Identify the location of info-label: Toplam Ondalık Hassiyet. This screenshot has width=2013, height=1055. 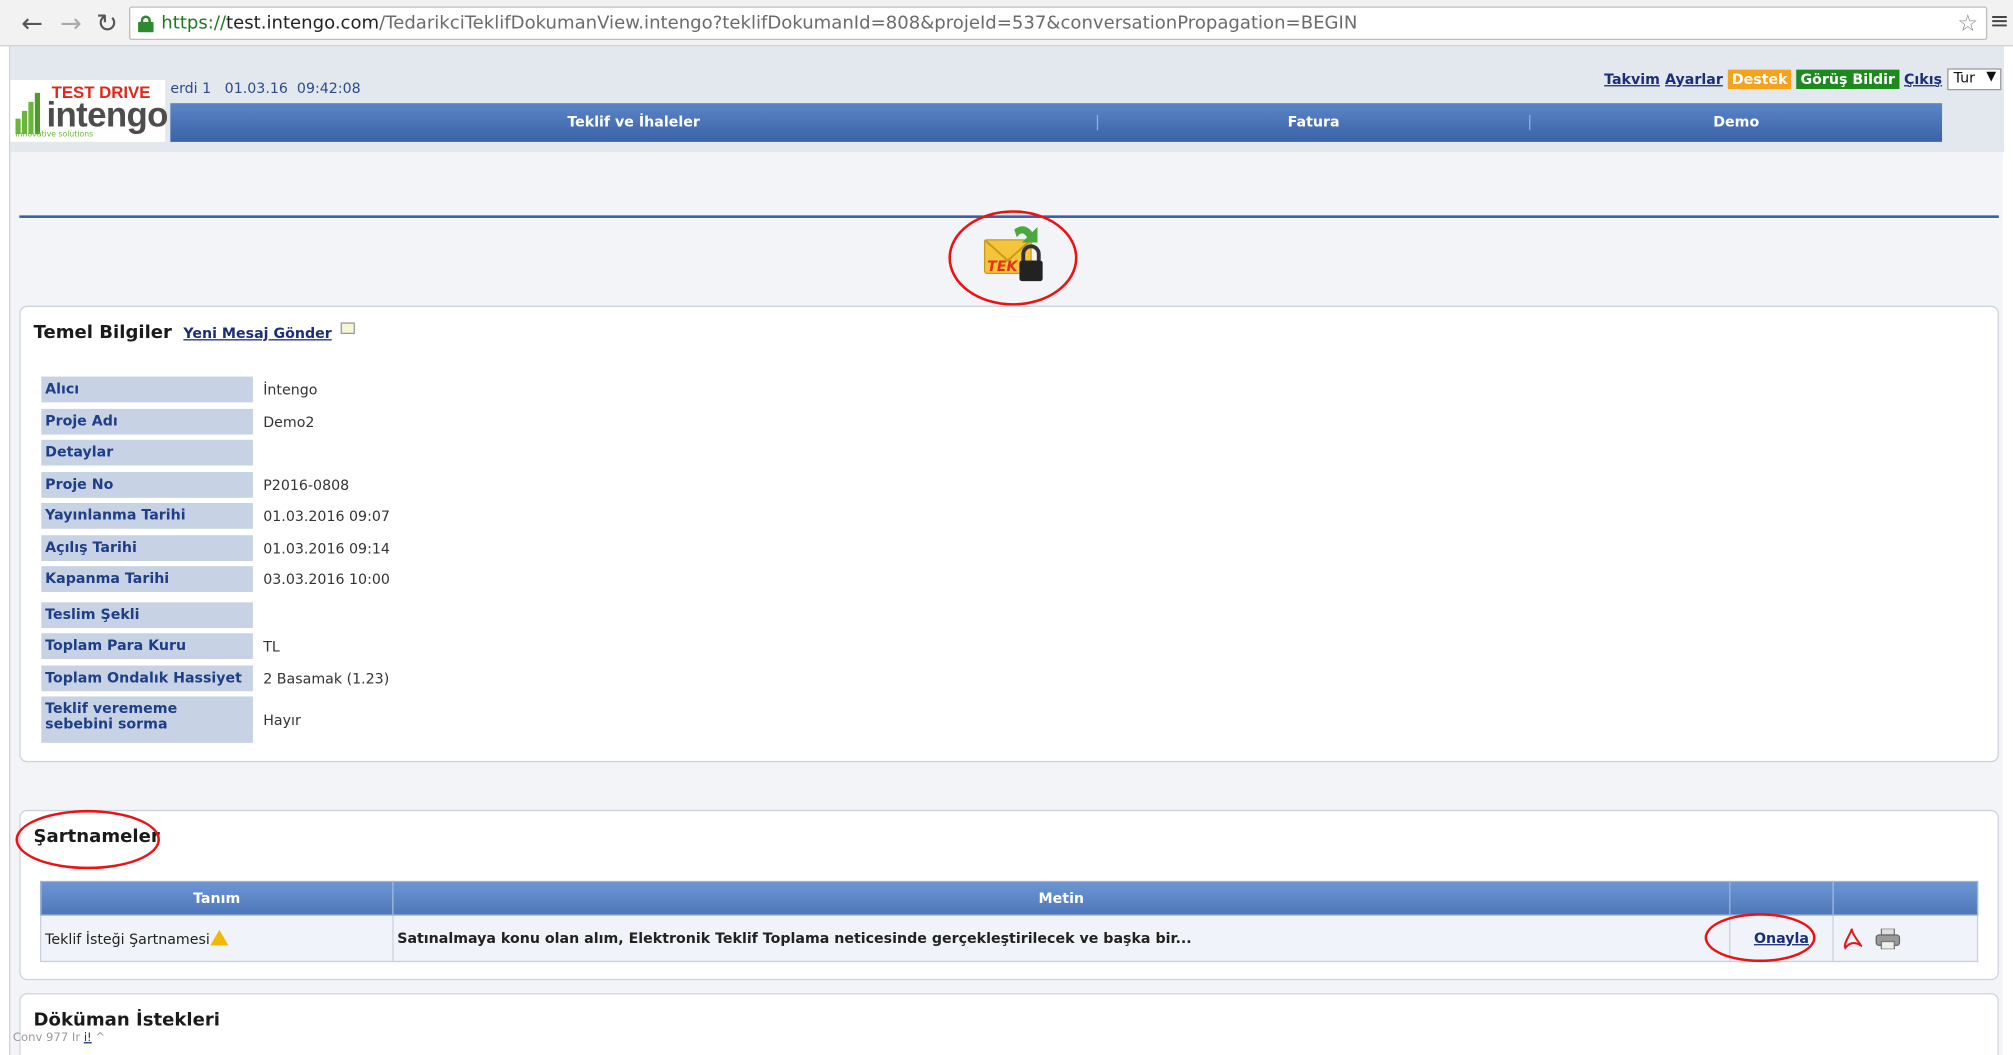
(147, 678).